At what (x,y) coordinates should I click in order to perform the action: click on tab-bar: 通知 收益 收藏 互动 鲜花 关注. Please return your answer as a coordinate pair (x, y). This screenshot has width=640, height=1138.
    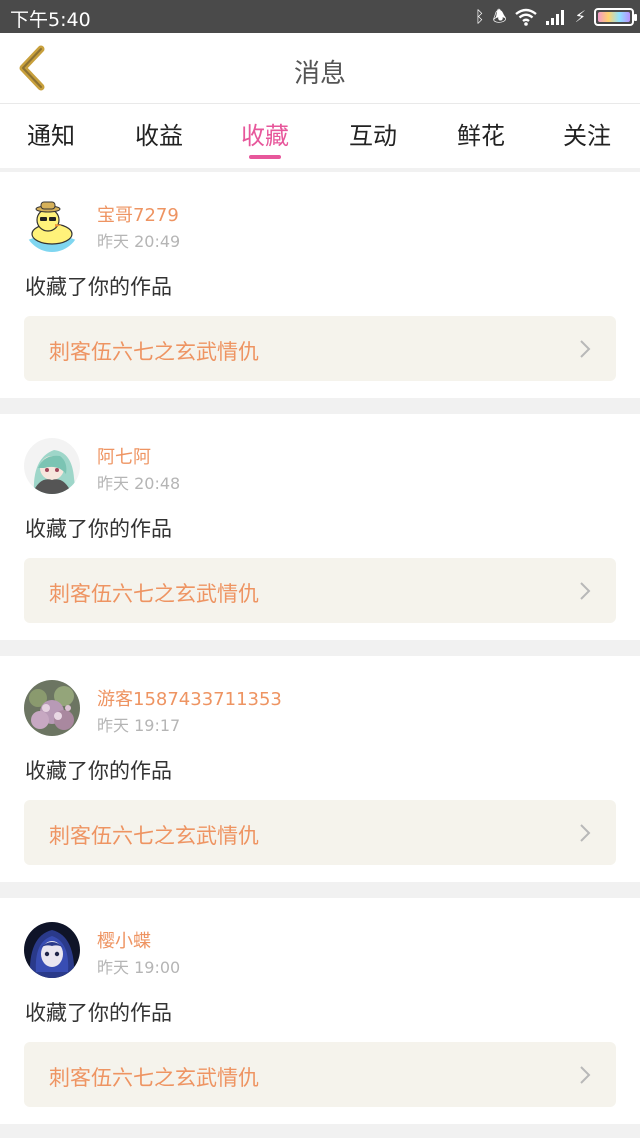
    Looking at the image, I should click on (320, 136).